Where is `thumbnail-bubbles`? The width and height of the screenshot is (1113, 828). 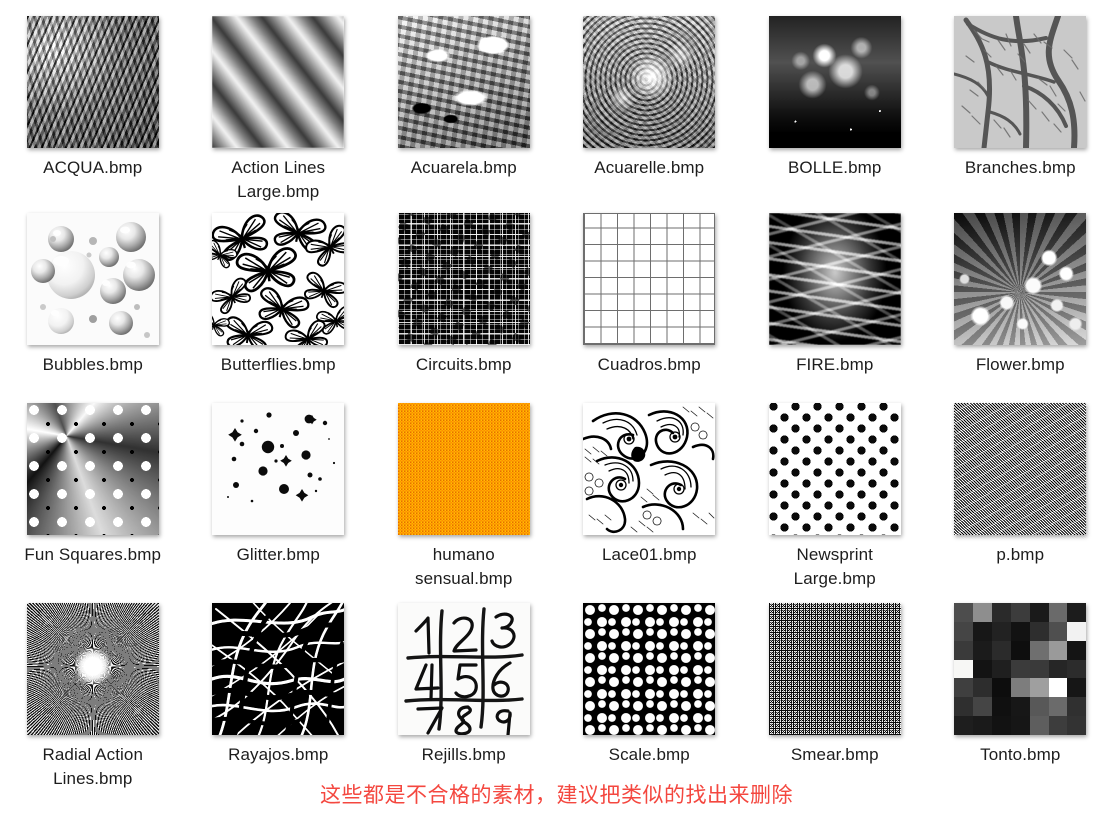
thumbnail-bubbles is located at coordinates (92, 279).